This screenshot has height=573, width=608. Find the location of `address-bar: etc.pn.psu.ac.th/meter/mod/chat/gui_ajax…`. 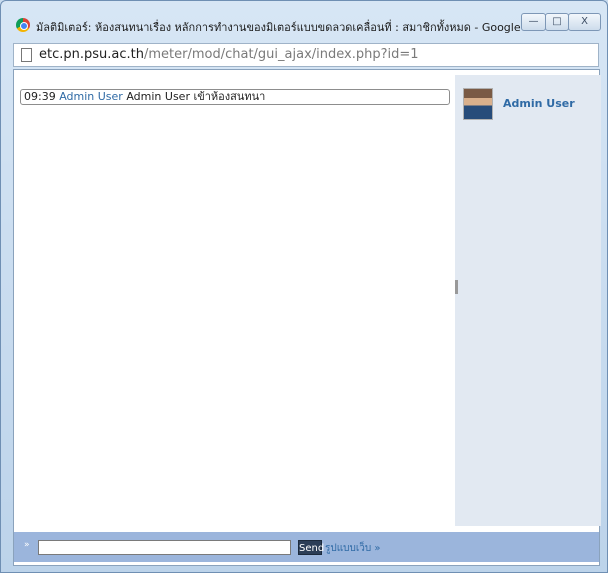

address-bar: etc.pn.psu.ac.th/meter/mod/chat/gui_ajax… is located at coordinates (306, 55).